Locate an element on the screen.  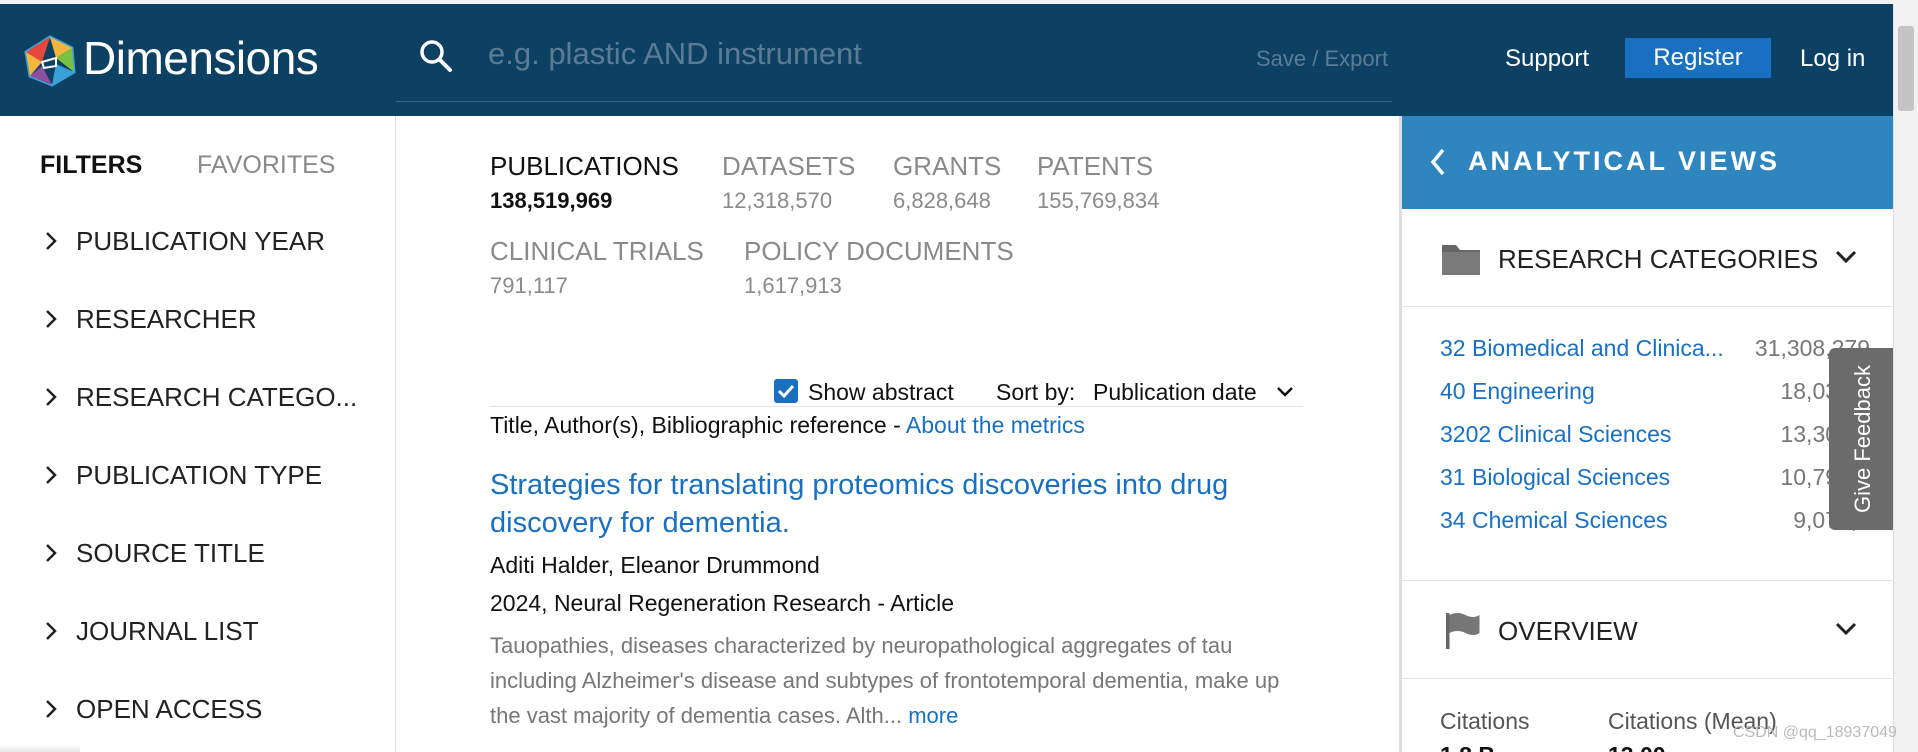
content-type-label: DATASETS is located at coordinates (789, 166).